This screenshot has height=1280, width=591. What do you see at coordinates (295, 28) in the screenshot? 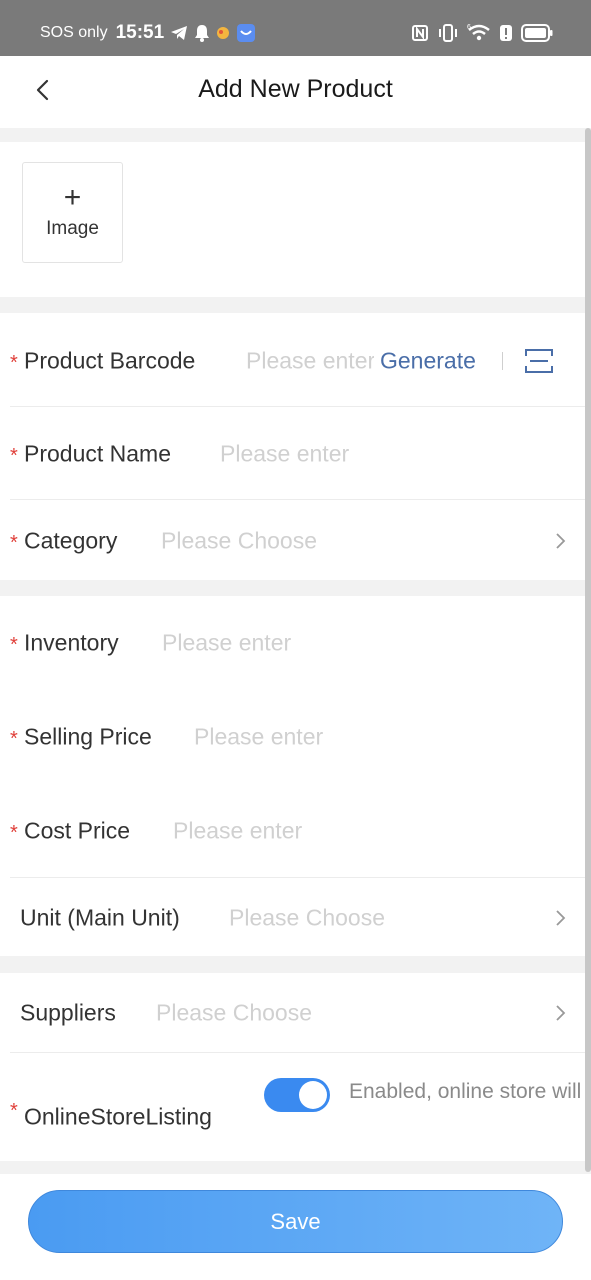
I see `status-bar: SOS only 15:51 6` at bounding box center [295, 28].